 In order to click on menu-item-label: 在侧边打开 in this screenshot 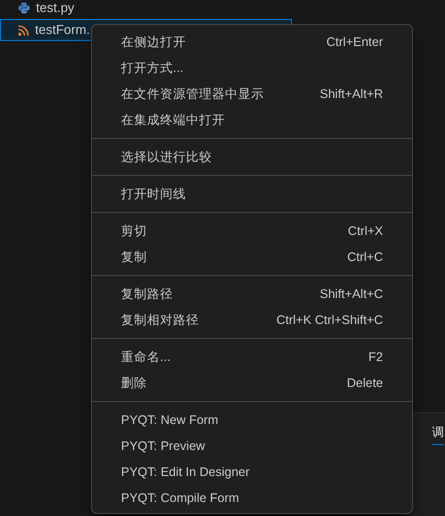, I will do `click(153, 42)`.